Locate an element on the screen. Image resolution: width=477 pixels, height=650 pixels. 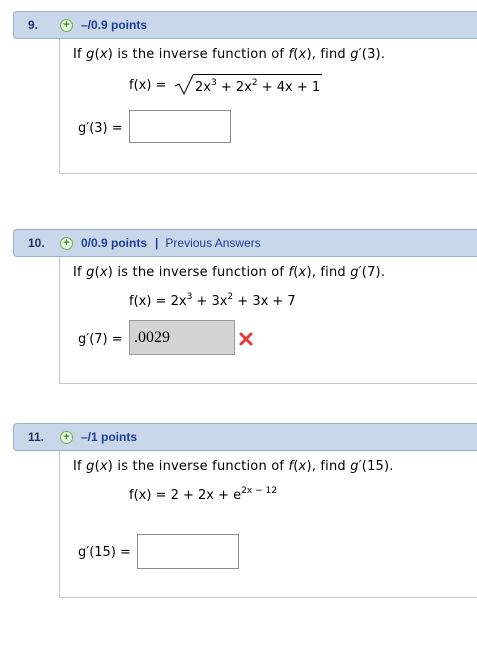
sqrt-icon is located at coordinates (184, 85).